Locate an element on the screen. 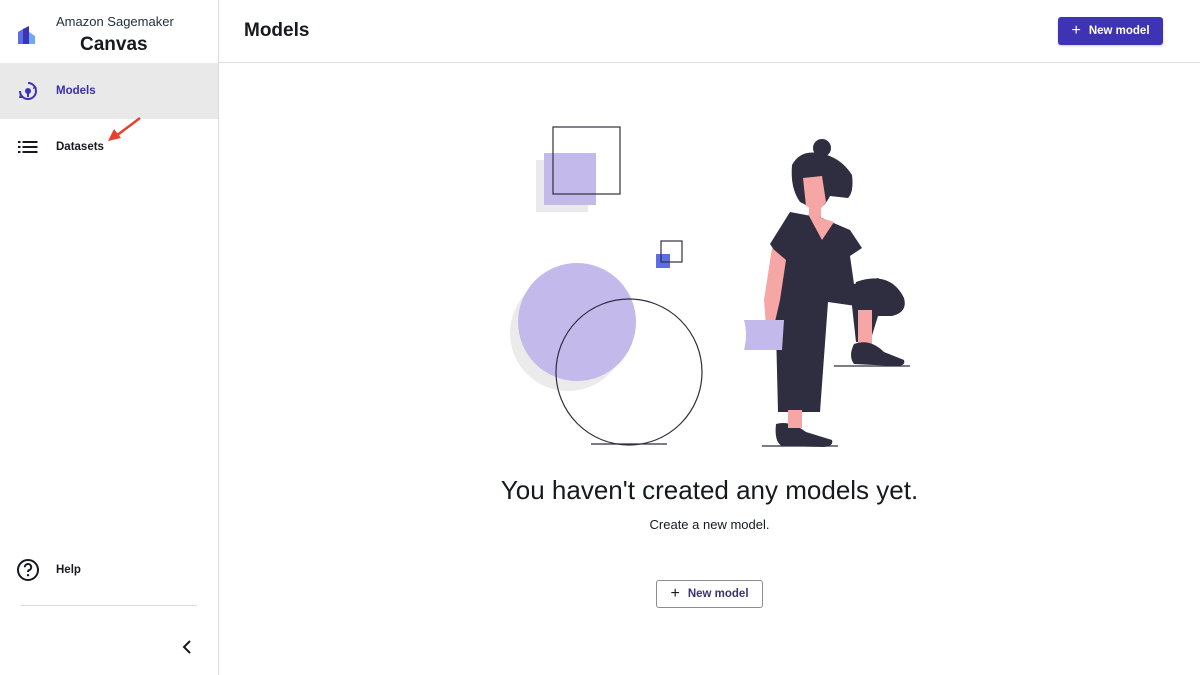 This screenshot has height=675, width=1200. sidebar-item-models: Models is located at coordinates (109, 91).